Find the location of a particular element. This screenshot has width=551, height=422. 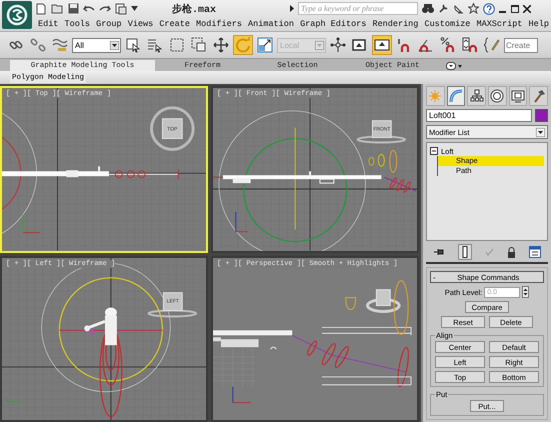

check-icon is located at coordinates (489, 252).